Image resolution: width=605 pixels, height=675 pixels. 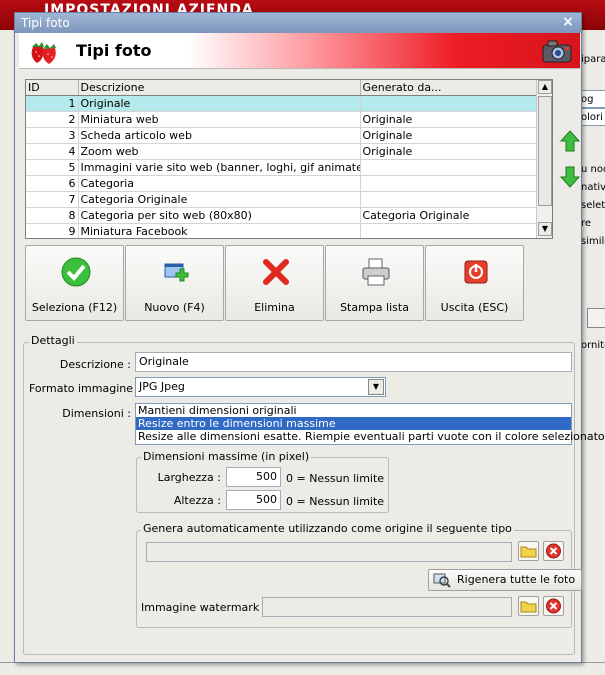 I want to click on altezza-input: 500, so click(x=253, y=500).